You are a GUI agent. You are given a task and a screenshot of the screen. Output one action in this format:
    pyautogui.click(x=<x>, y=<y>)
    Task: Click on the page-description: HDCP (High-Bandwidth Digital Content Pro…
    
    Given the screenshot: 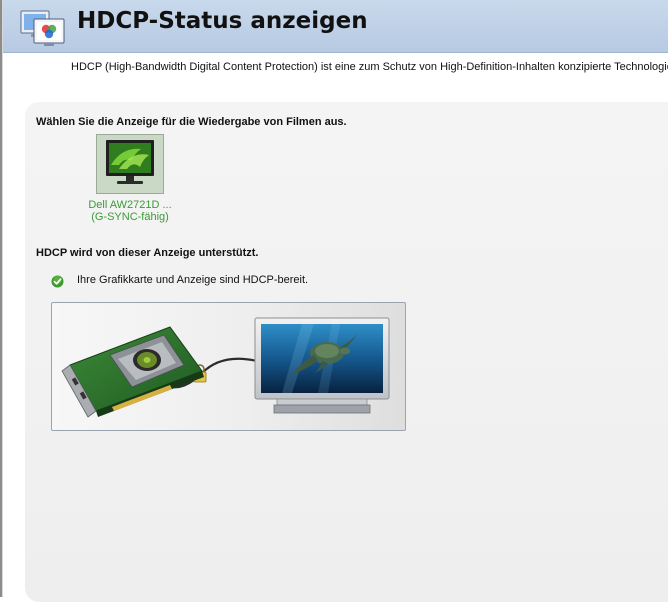 What is the action you would take?
    pyautogui.click(x=369, y=67)
    